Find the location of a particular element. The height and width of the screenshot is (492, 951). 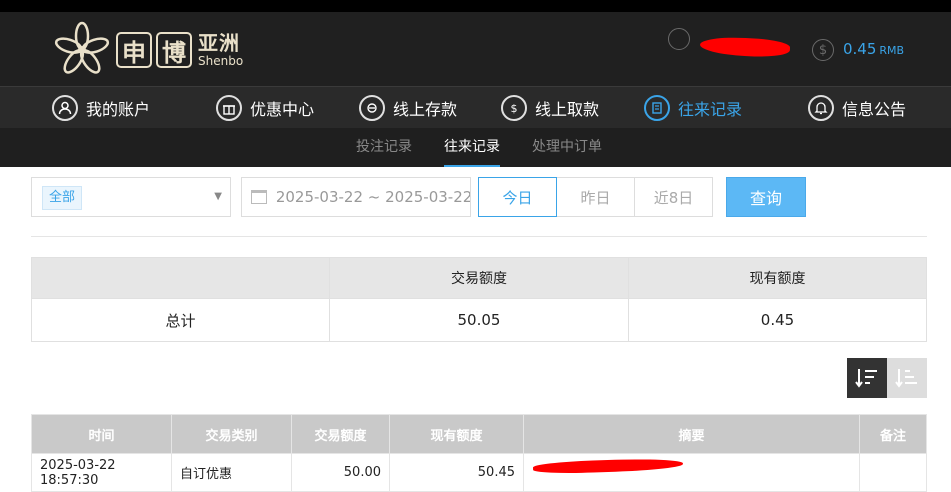

nav-label: 信息公告 is located at coordinates (874, 109).